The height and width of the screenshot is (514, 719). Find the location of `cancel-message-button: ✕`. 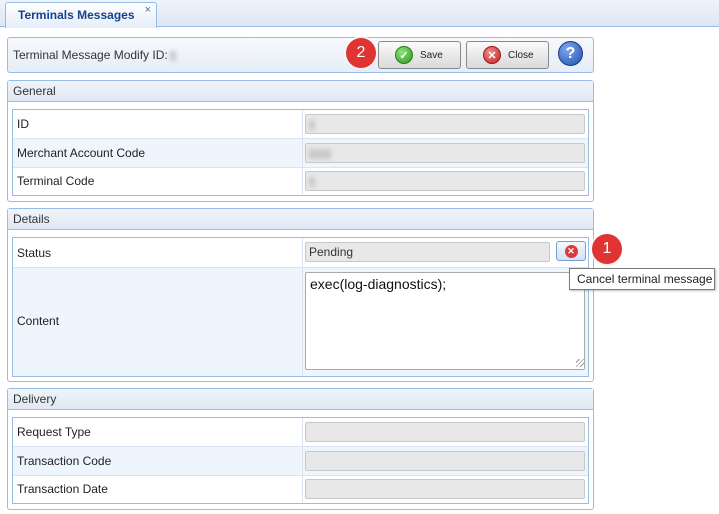

cancel-message-button: ✕ is located at coordinates (571, 251).